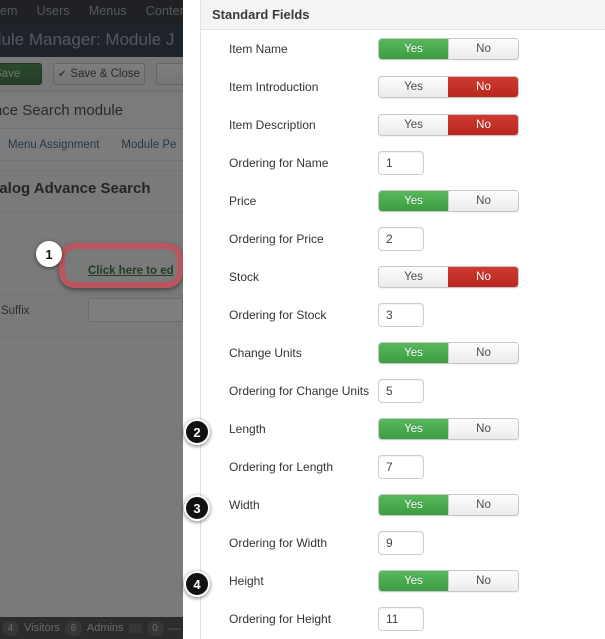 The width and height of the screenshot is (605, 639). Describe the element at coordinates (53, 11) in the screenshot. I see `nav-item-users: Users` at that location.